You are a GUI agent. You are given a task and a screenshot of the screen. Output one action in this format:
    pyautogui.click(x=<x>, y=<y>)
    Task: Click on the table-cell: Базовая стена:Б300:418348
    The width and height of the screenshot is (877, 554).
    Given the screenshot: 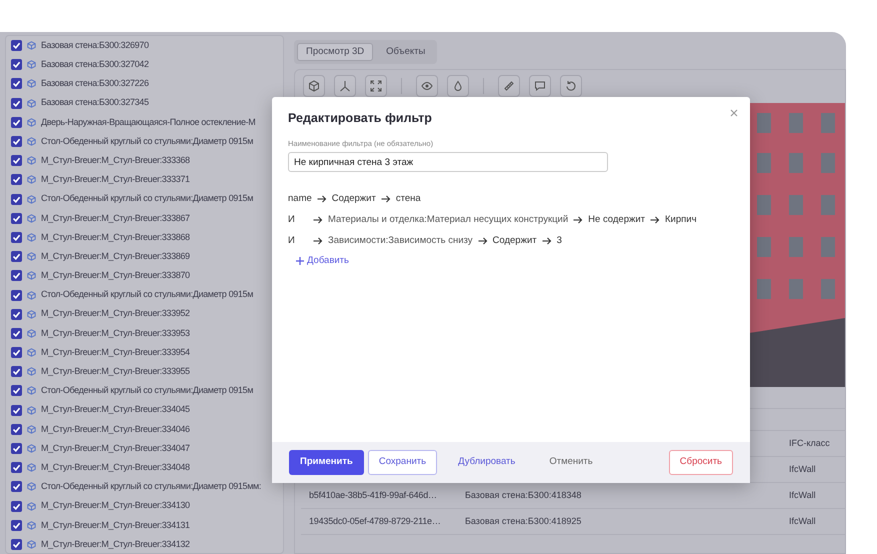 What is the action you would take?
    pyautogui.click(x=523, y=495)
    